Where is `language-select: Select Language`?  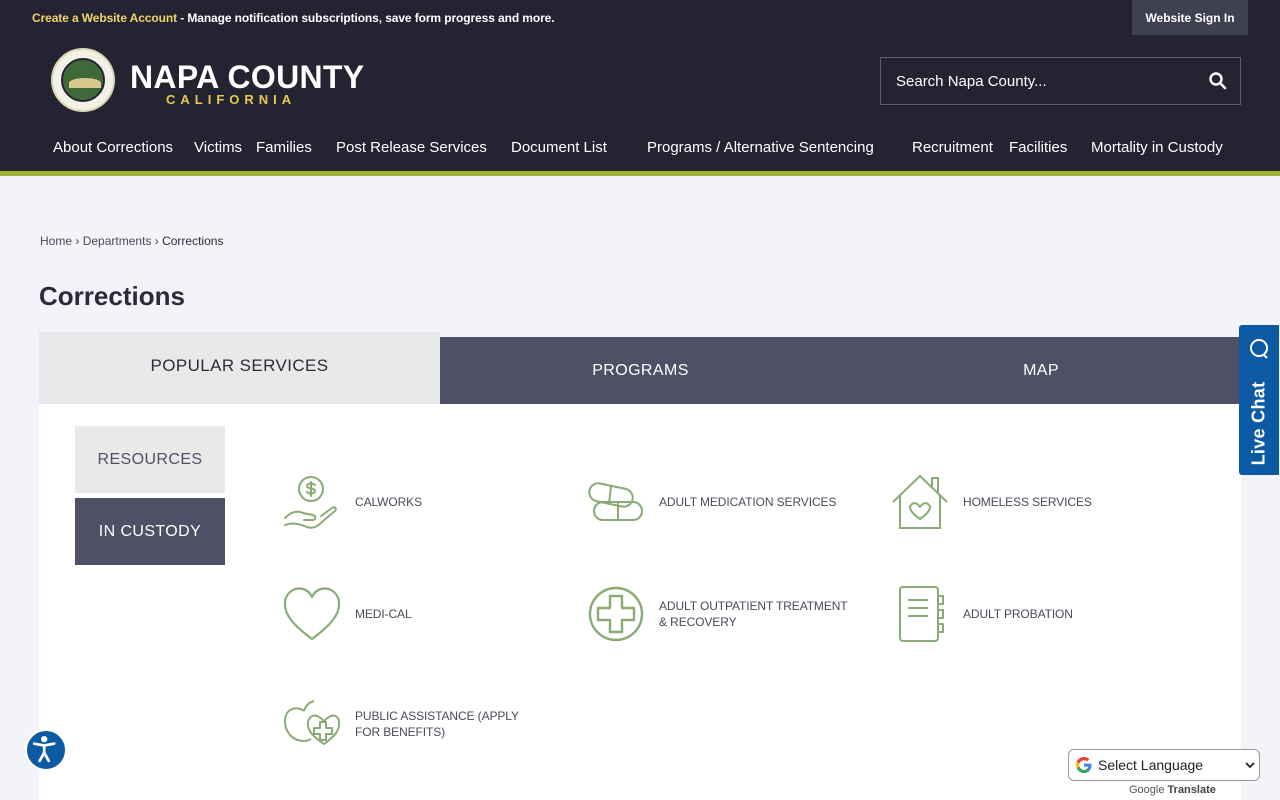
language-select: Select Language is located at coordinates (1164, 765).